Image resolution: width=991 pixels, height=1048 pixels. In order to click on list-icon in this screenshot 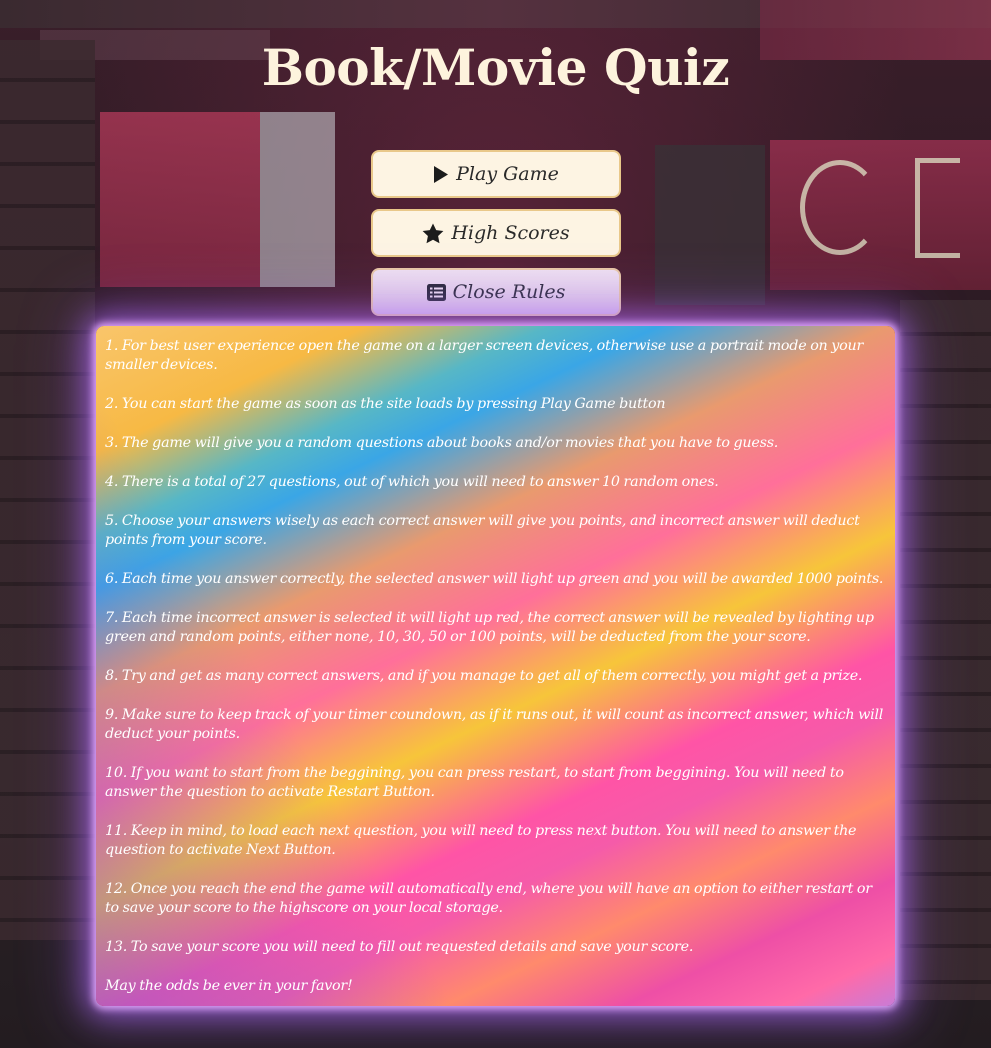, I will do `click(436, 292)`.